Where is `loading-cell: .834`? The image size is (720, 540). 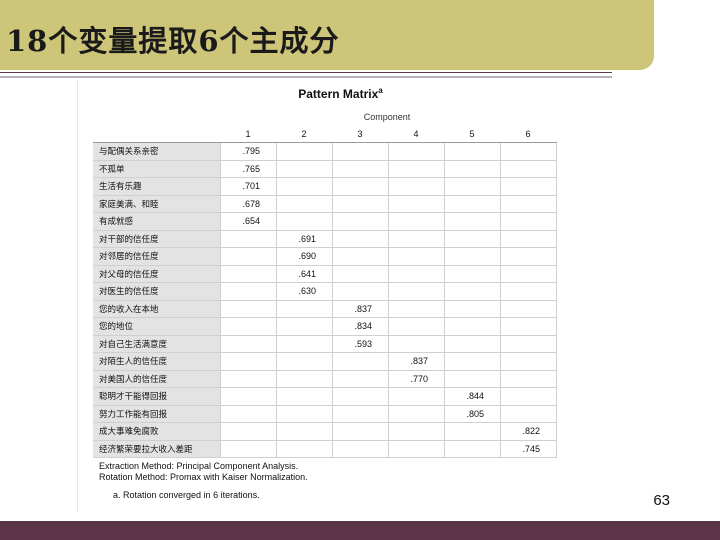 loading-cell: .834 is located at coordinates (360, 326).